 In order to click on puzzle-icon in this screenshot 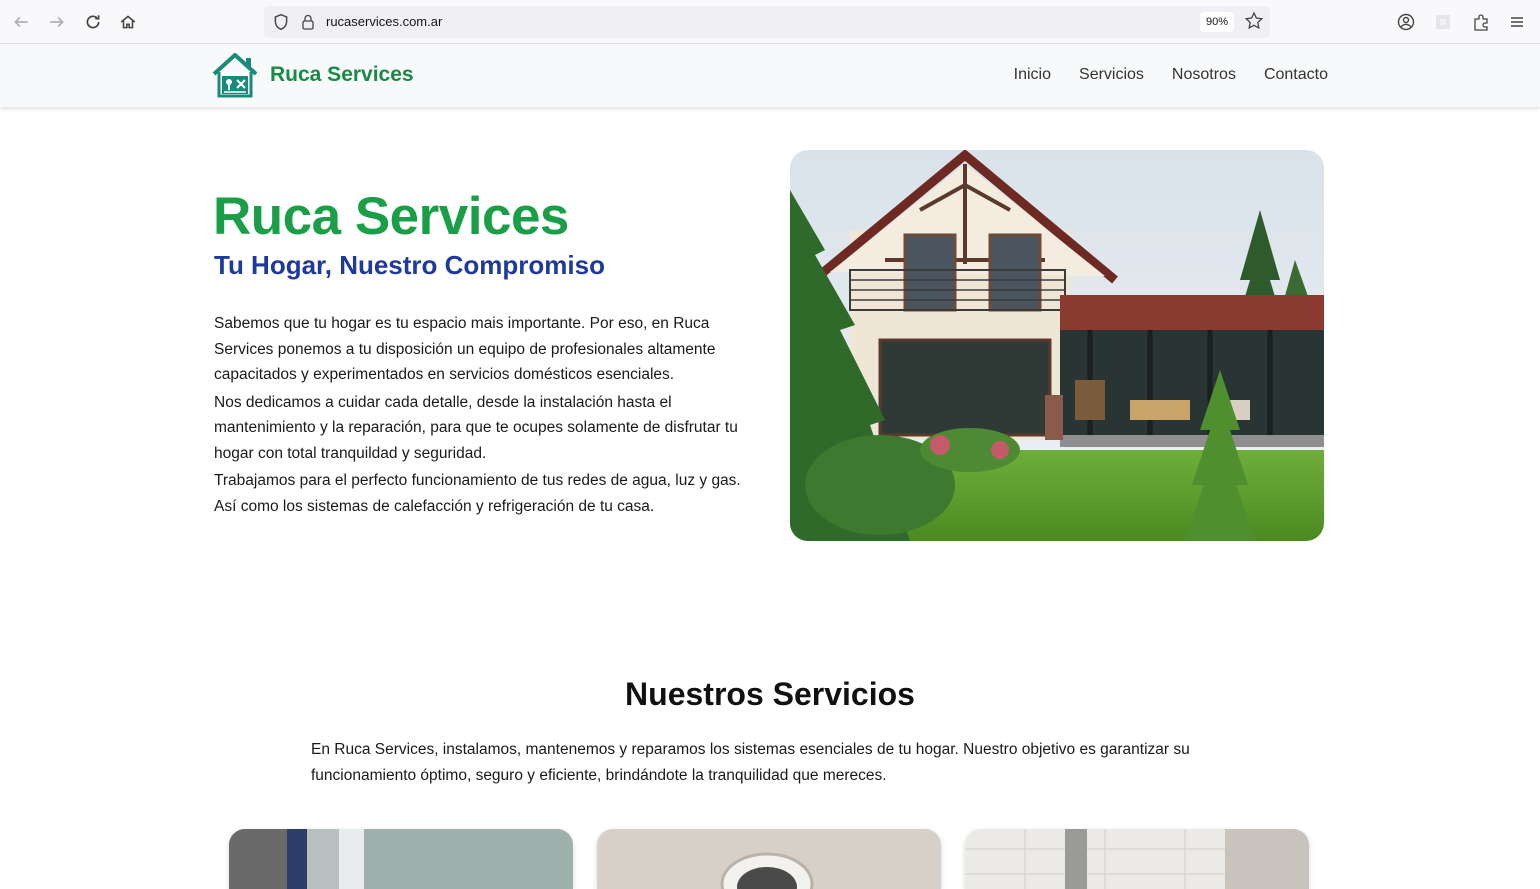, I will do `click(1481, 22)`.